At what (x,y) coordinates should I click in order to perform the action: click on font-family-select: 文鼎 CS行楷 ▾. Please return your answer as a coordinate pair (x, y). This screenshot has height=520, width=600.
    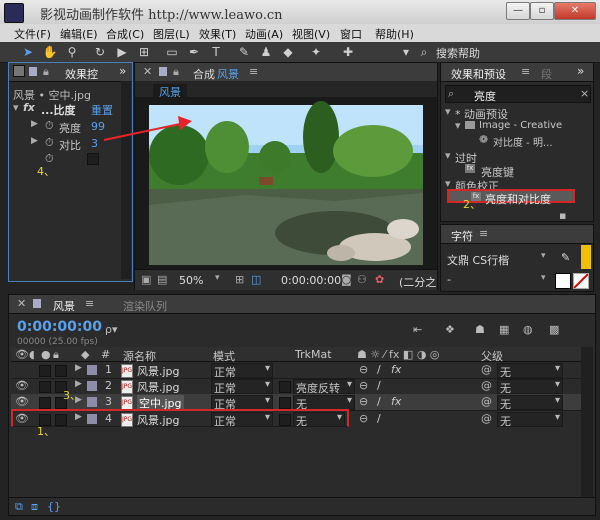
    Looking at the image, I should click on (499, 259).